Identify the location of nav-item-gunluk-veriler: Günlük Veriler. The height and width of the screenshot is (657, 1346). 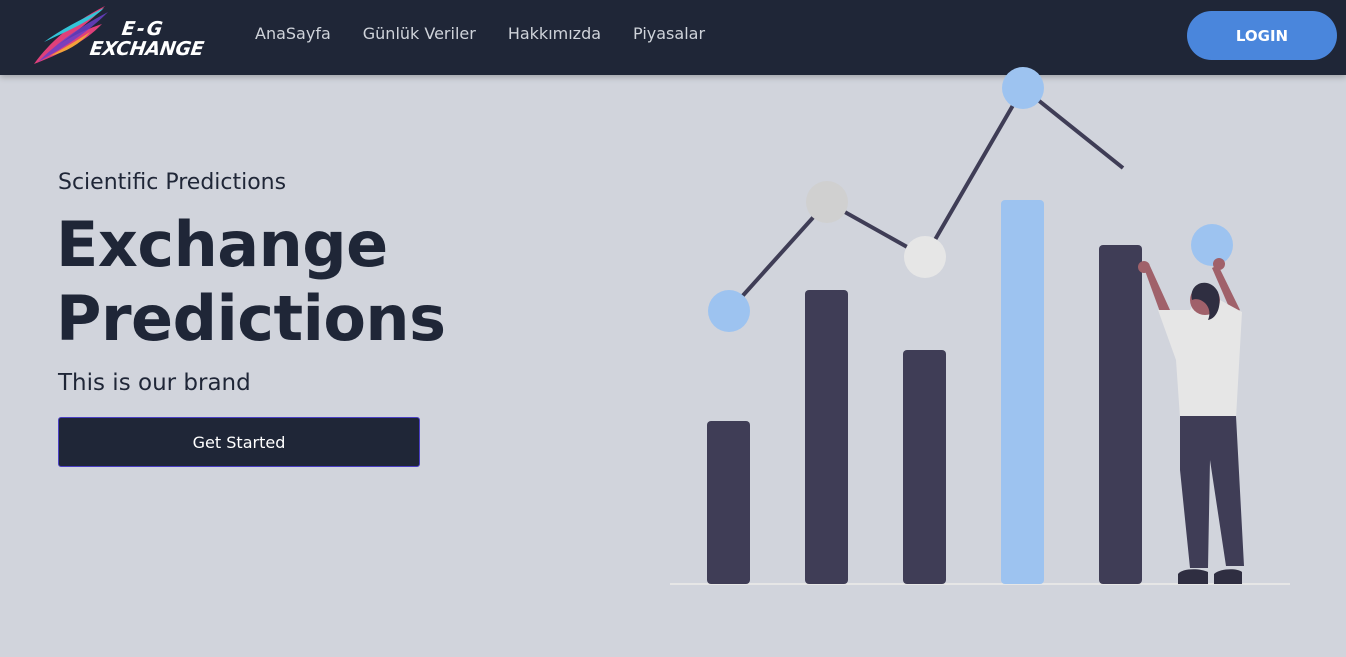
(419, 33).